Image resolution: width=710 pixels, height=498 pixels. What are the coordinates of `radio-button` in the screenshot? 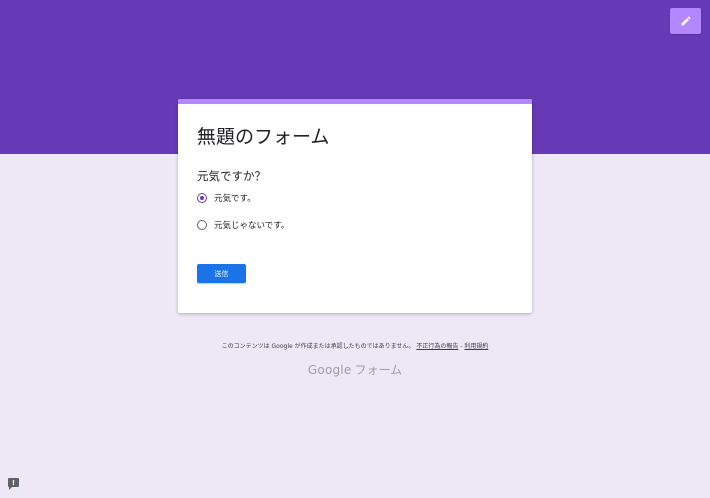 It's located at (202, 225).